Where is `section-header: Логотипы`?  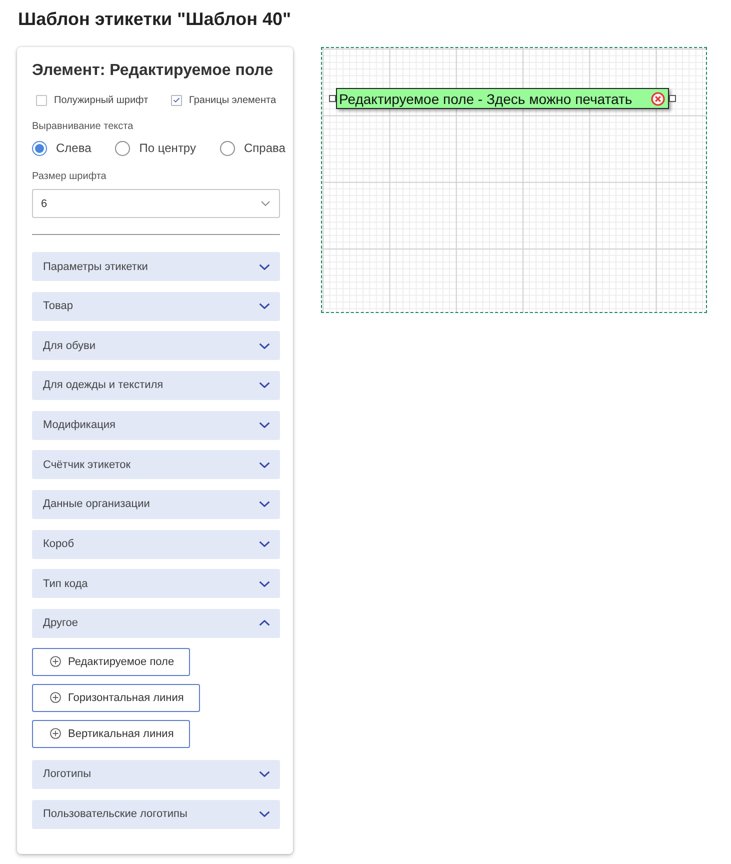
section-header: Логотипы is located at coordinates (156, 774).